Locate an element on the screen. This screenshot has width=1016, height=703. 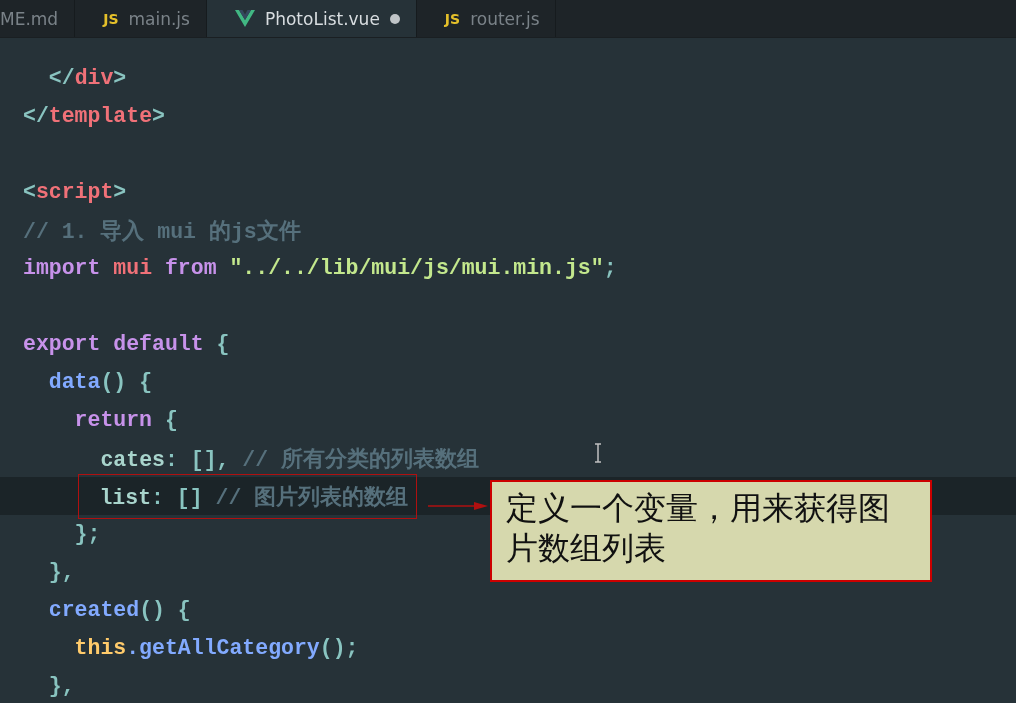
code-line: <script> is located at coordinates (75, 192).